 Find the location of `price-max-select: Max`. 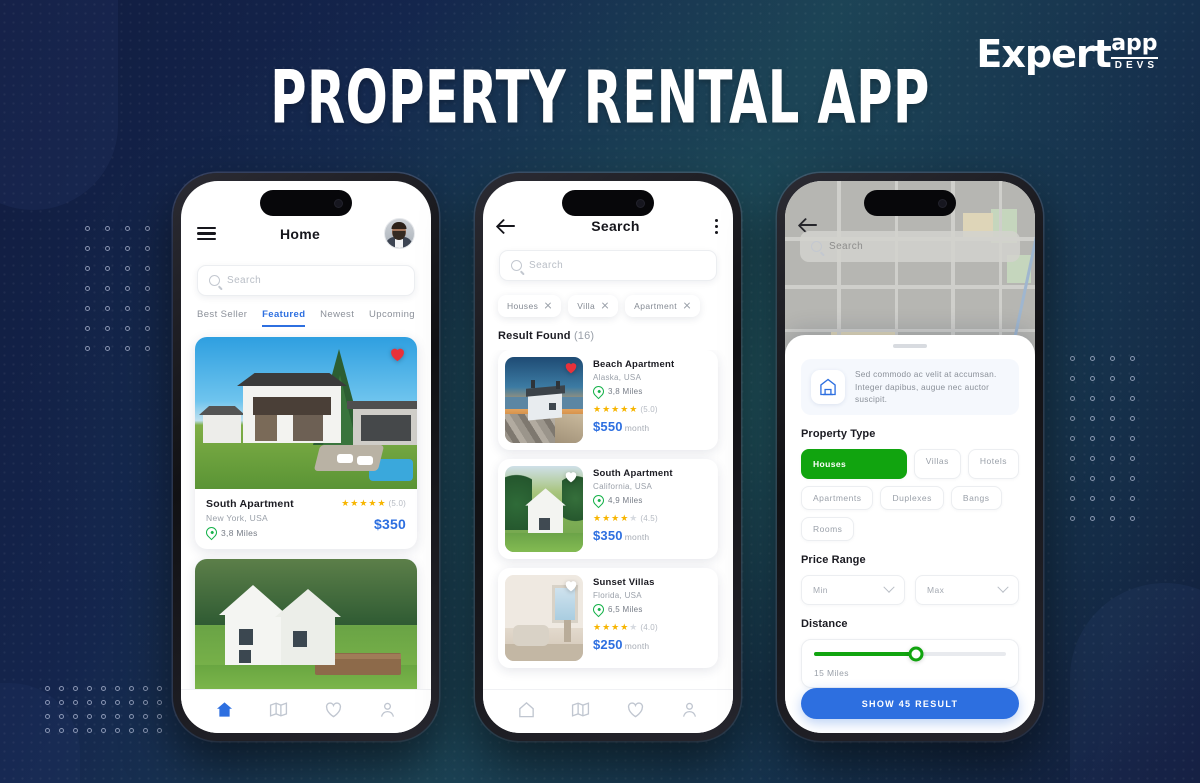

price-max-select: Max is located at coordinates (967, 590).